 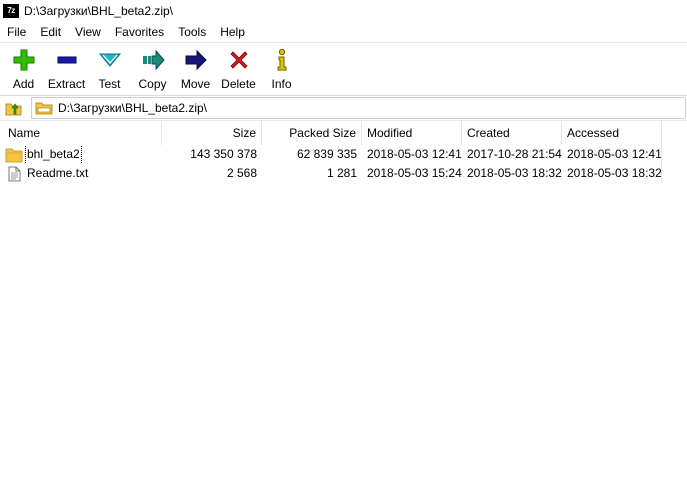 What do you see at coordinates (14, 155) in the screenshot?
I see `folder-icon` at bounding box center [14, 155].